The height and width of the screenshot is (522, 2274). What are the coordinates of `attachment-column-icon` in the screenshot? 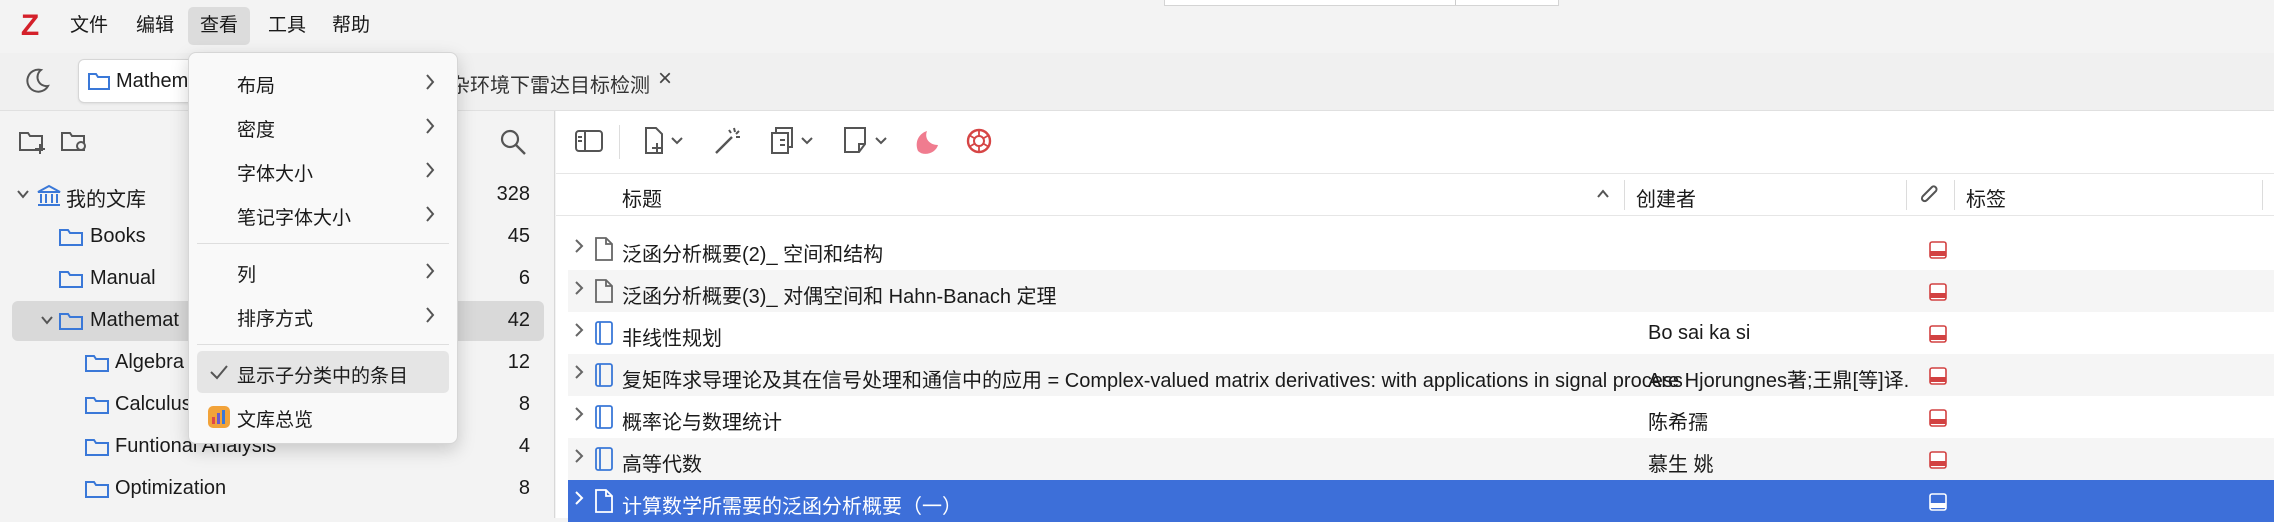 It's located at (1930, 196).